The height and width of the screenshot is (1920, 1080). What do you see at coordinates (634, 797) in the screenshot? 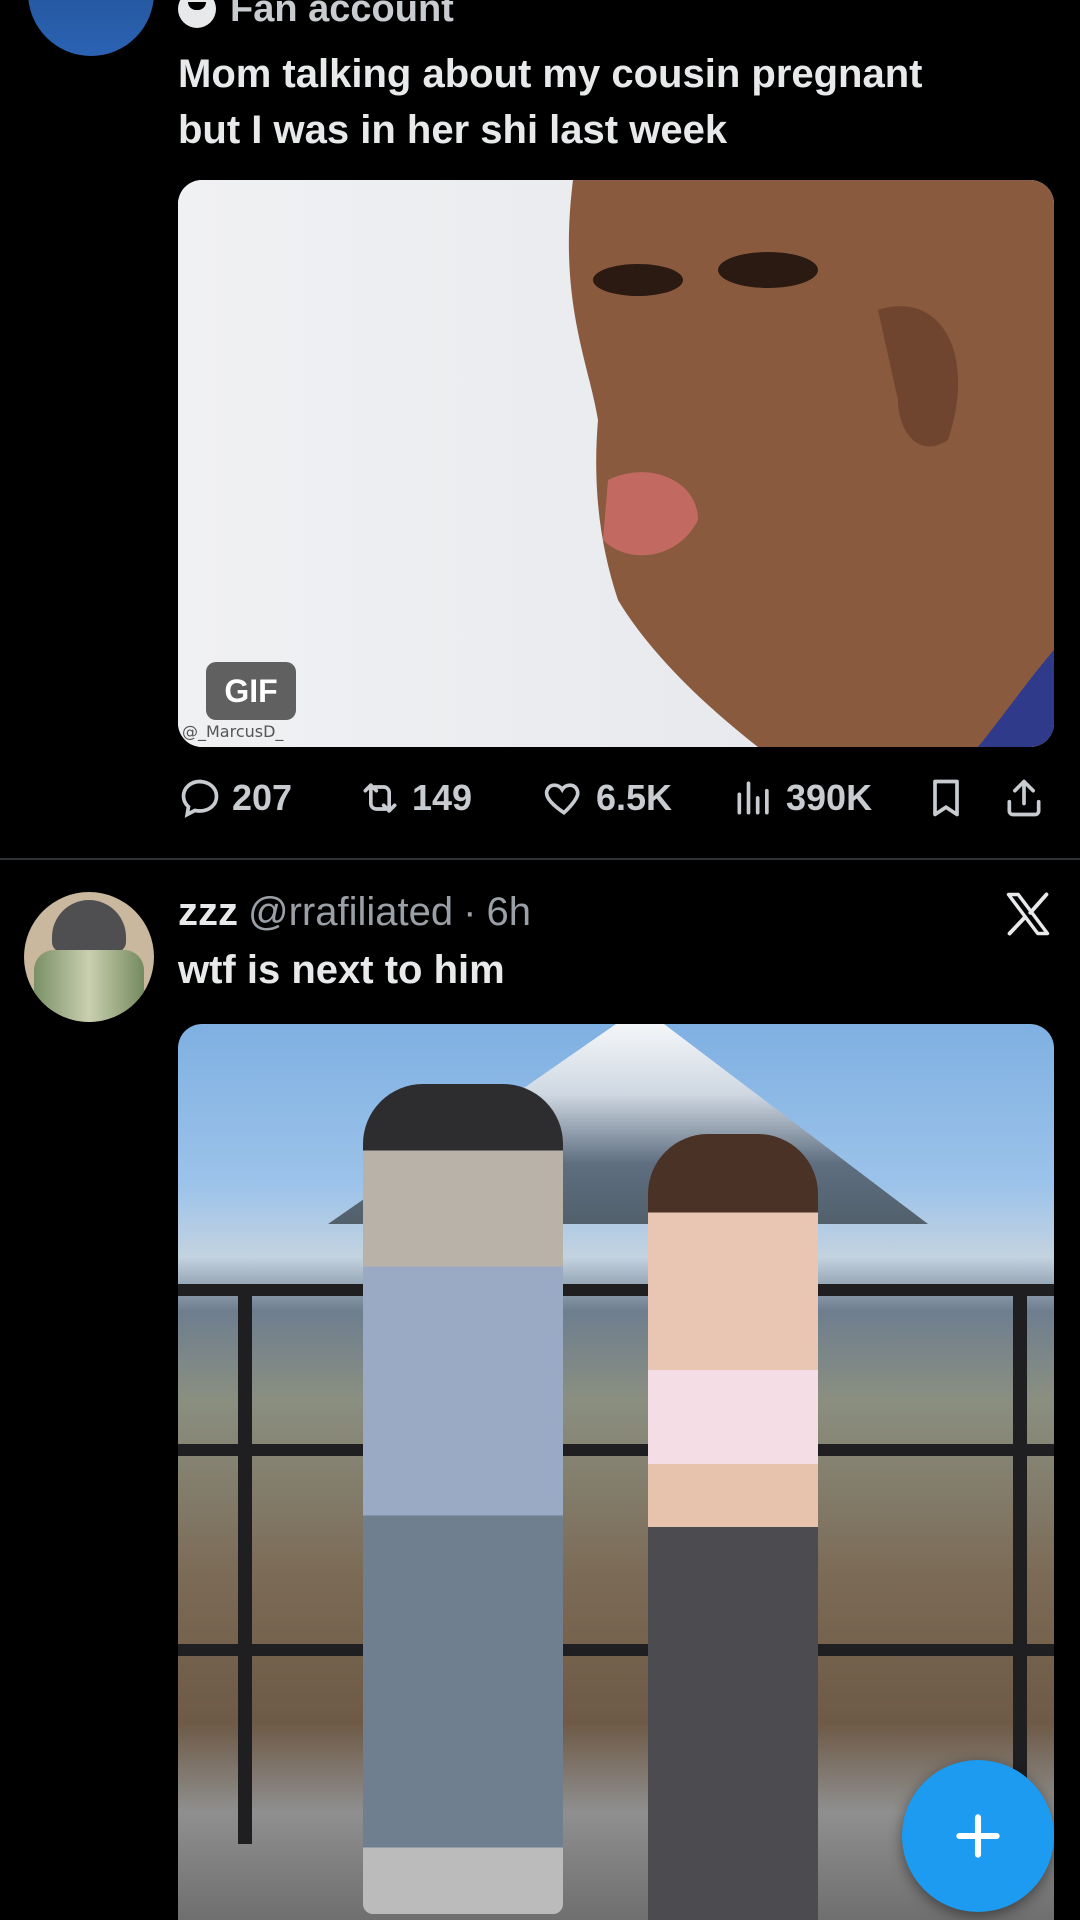
I see `like-count: 6.5K` at bounding box center [634, 797].